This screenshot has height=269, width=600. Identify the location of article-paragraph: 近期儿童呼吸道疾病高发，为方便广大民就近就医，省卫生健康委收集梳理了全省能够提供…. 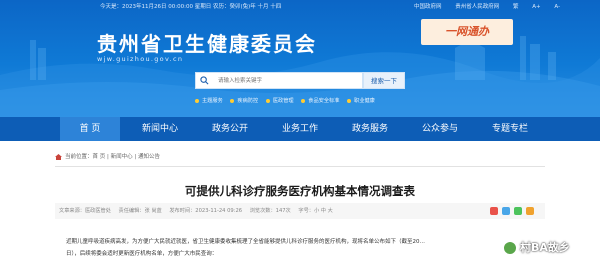
(246, 242).